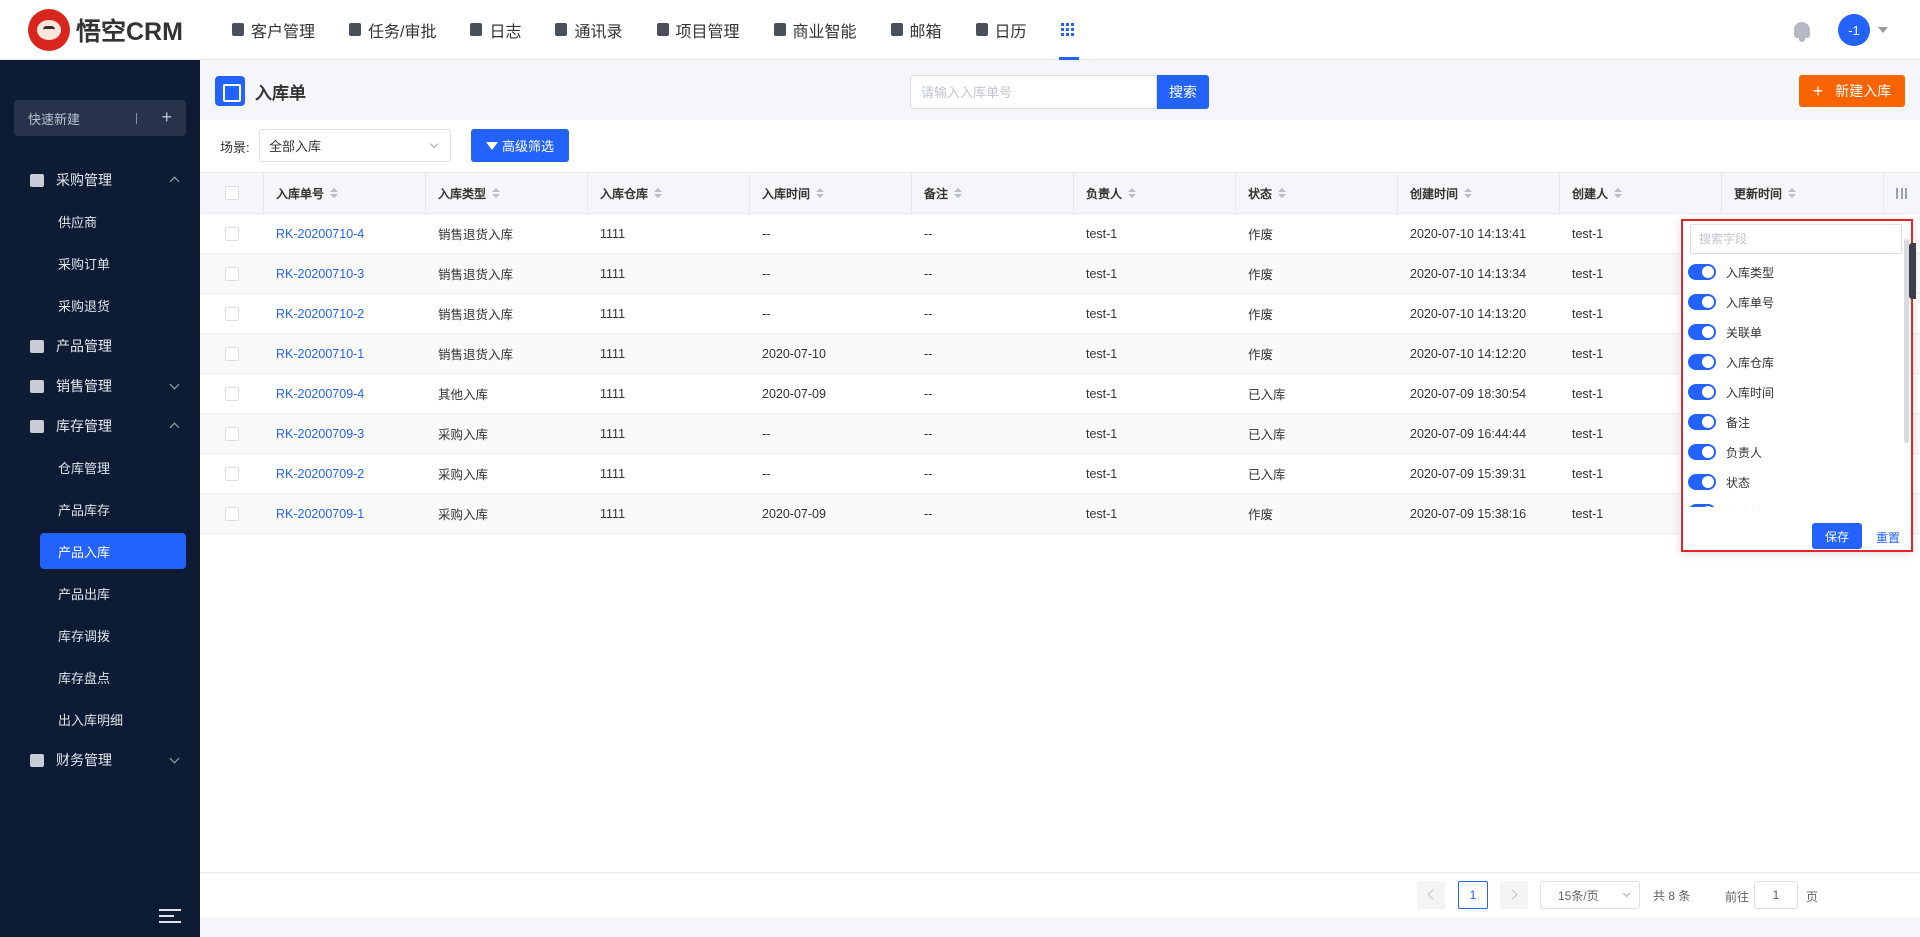 The width and height of the screenshot is (1920, 937). I want to click on sidebar-item-supplier: 供应商, so click(100, 221).